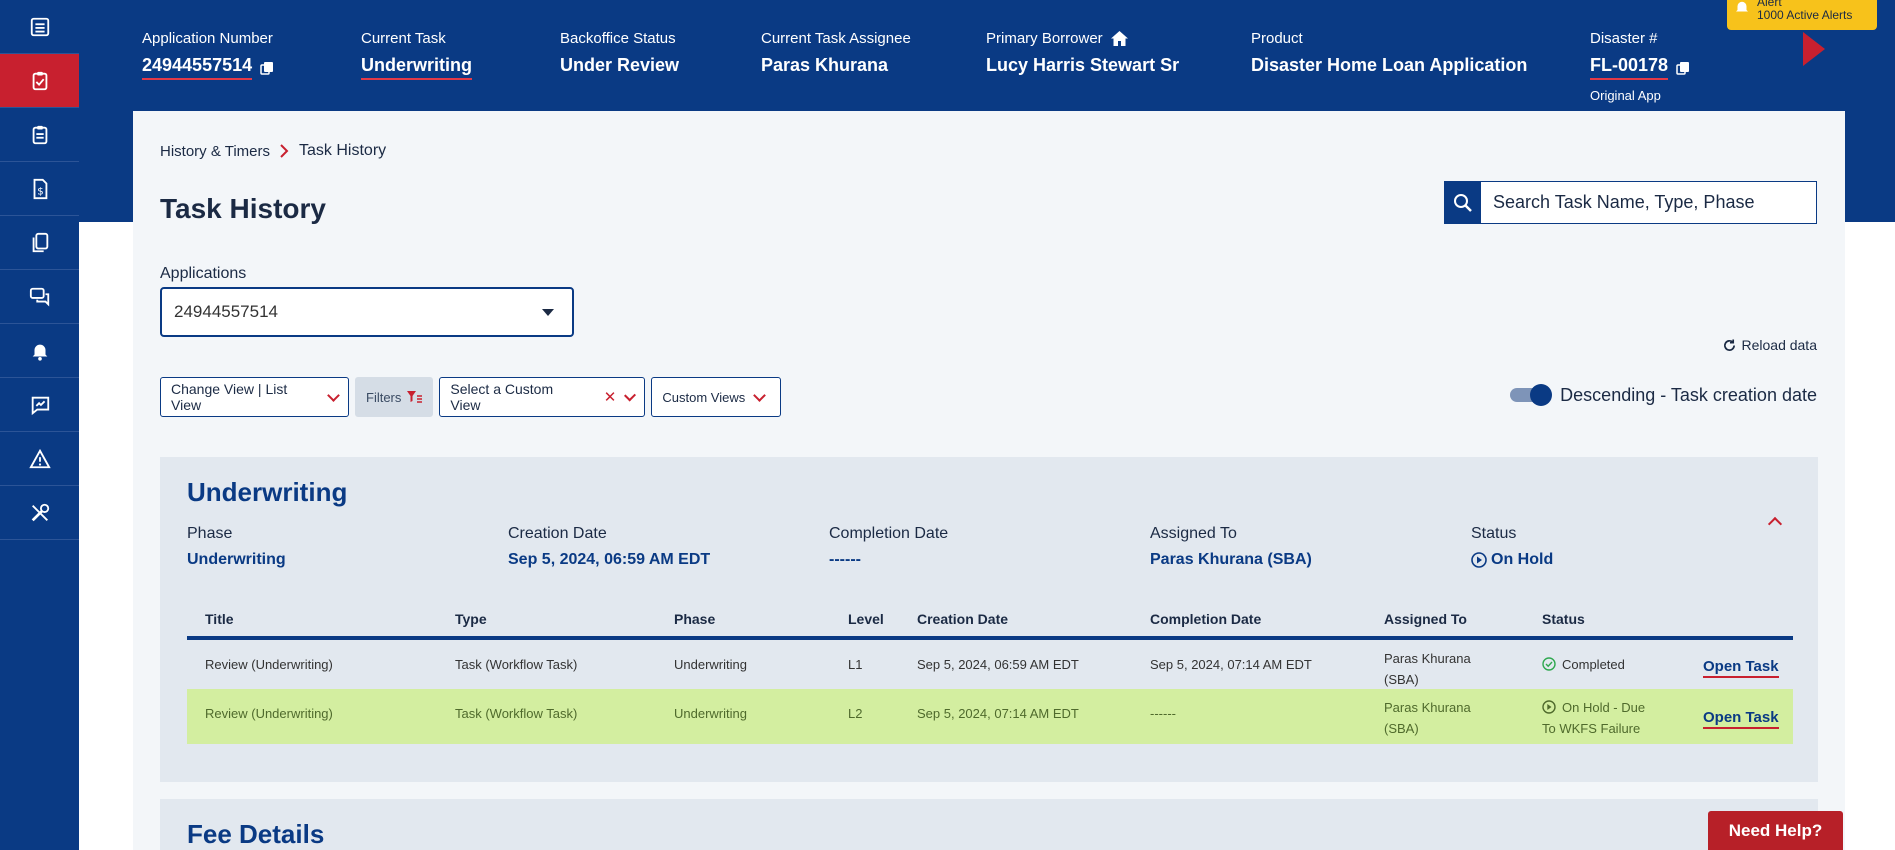  I want to click on alert-title: Alert, so click(1769, 4).